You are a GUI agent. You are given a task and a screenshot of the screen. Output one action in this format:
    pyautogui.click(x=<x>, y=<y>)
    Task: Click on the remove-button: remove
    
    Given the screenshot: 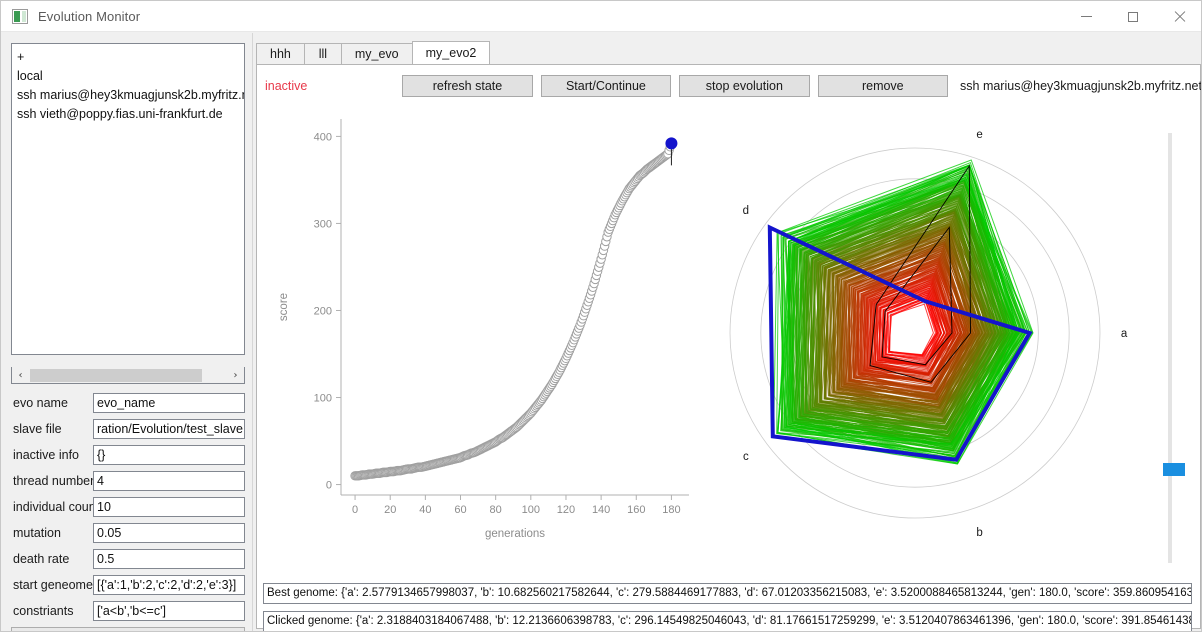 What is the action you would take?
    pyautogui.click(x=883, y=86)
    